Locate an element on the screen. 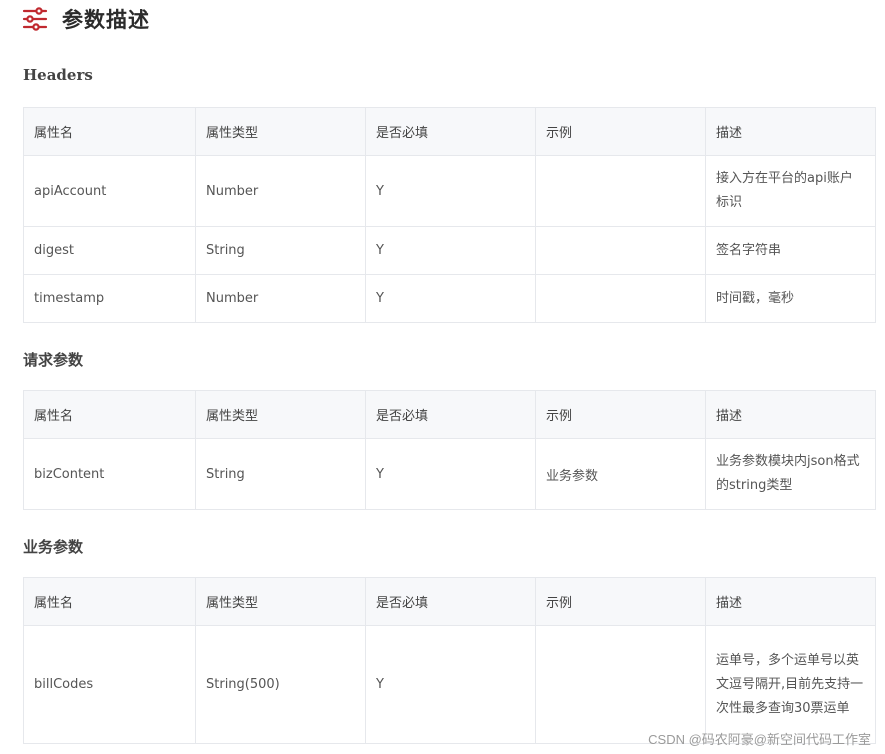  section-title-business-params: 业务参数 is located at coordinates (53, 547).